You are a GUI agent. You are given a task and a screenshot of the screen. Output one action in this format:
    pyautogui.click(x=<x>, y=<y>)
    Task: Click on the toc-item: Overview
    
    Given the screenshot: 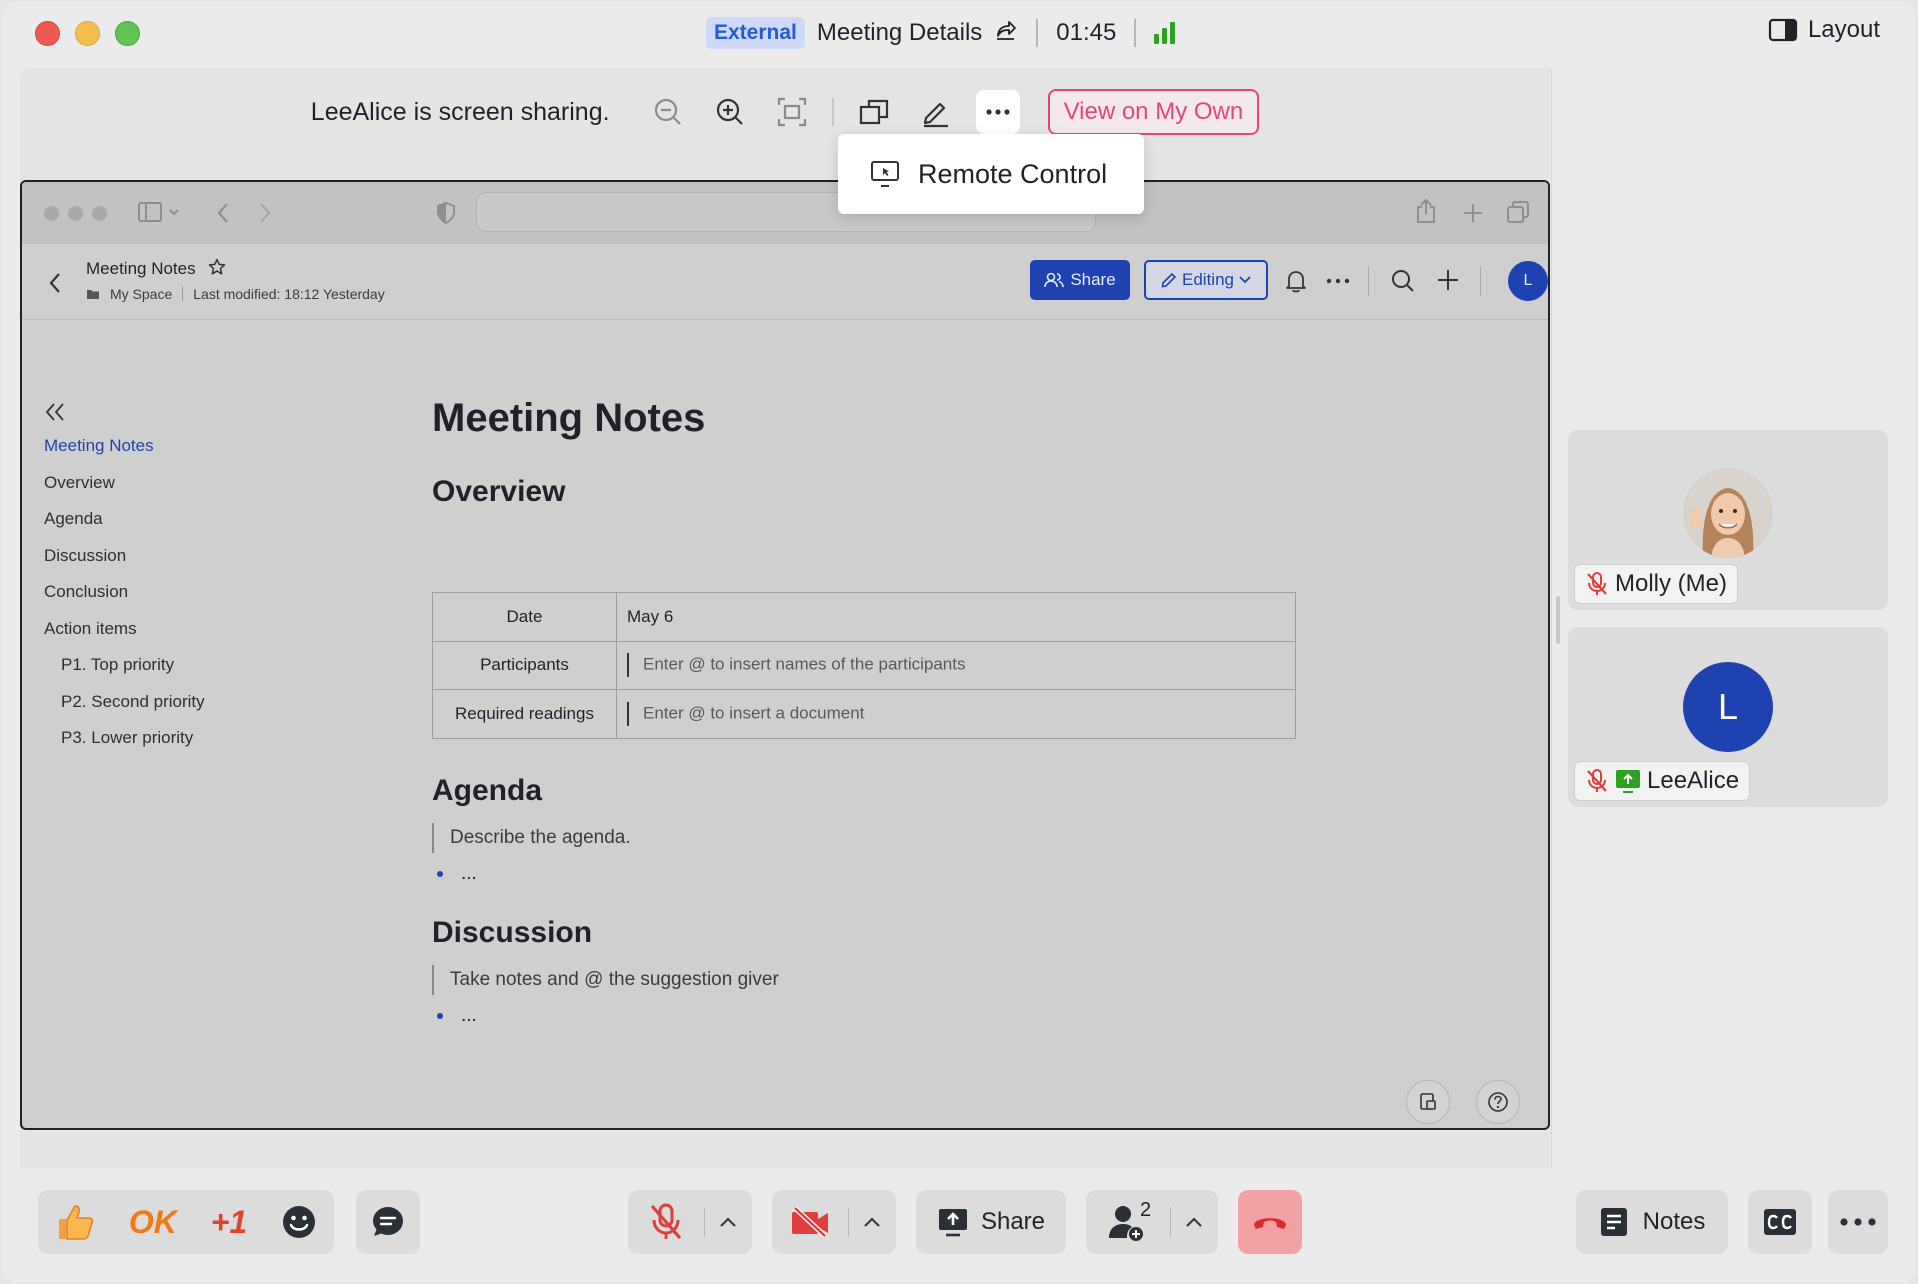 What is the action you would take?
    pyautogui.click(x=79, y=482)
    